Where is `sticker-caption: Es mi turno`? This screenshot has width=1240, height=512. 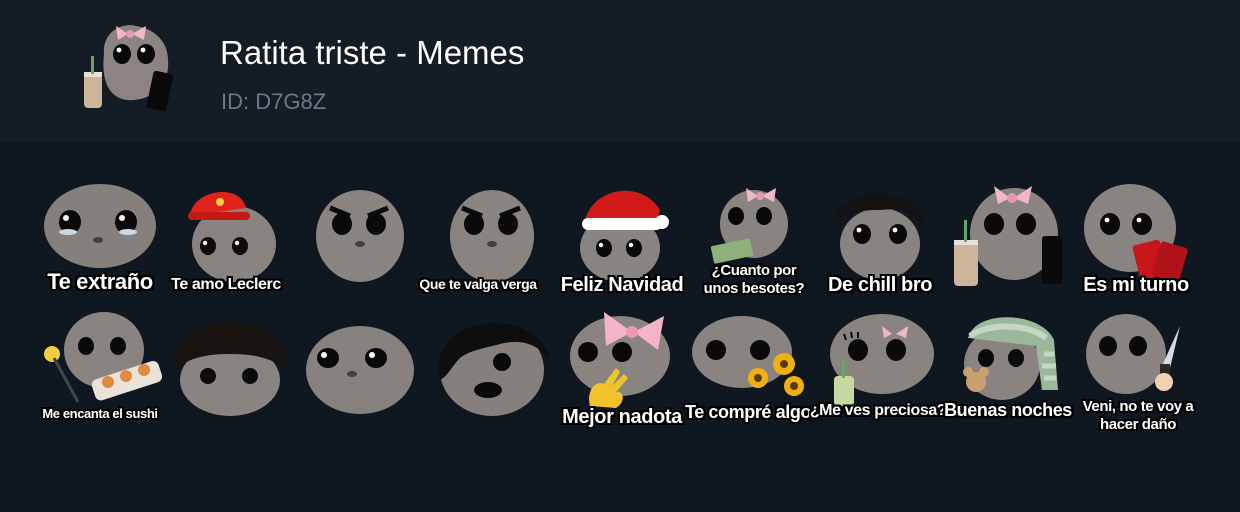 sticker-caption: Es mi turno is located at coordinates (1136, 285).